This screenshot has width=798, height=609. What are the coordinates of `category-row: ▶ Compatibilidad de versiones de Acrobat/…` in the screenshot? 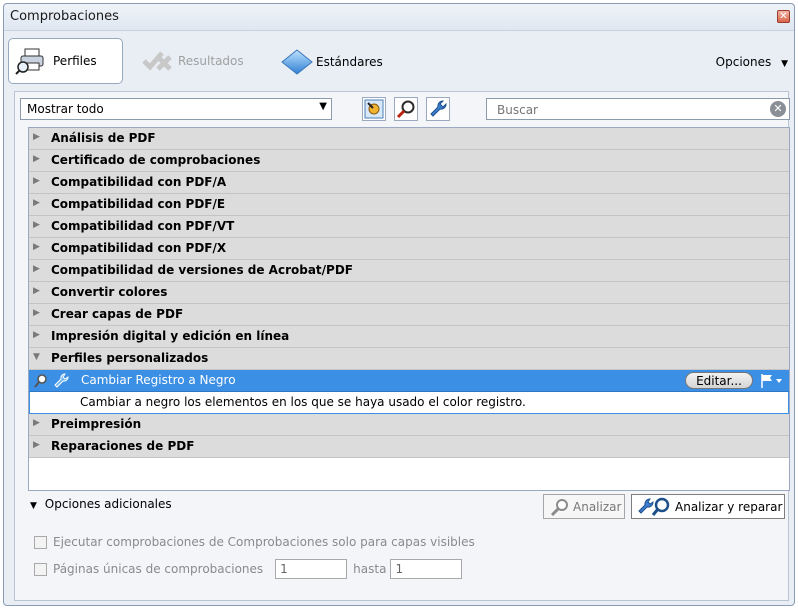 It's located at (409, 271).